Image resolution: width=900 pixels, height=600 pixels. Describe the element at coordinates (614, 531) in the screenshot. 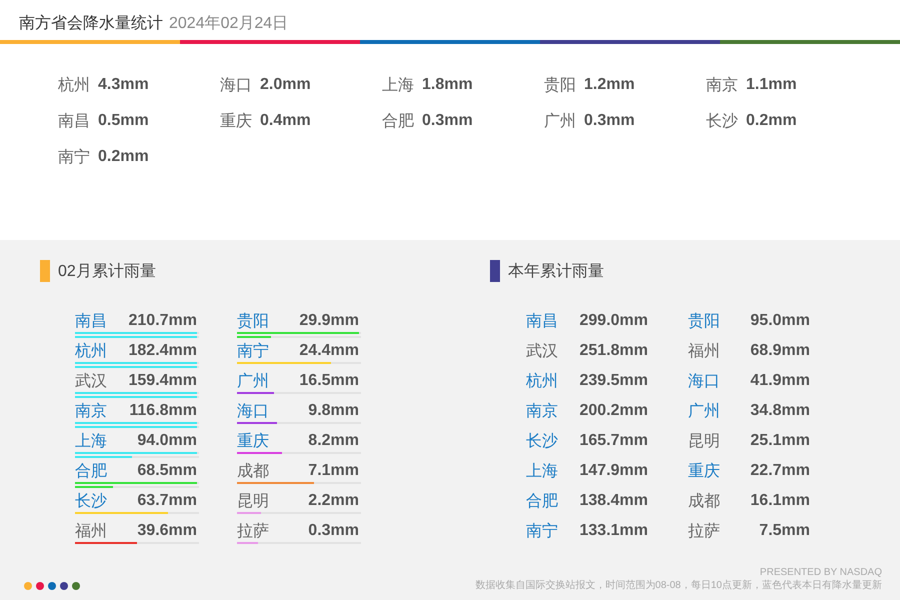

I see `rainfall-value: 133.1mm` at that location.